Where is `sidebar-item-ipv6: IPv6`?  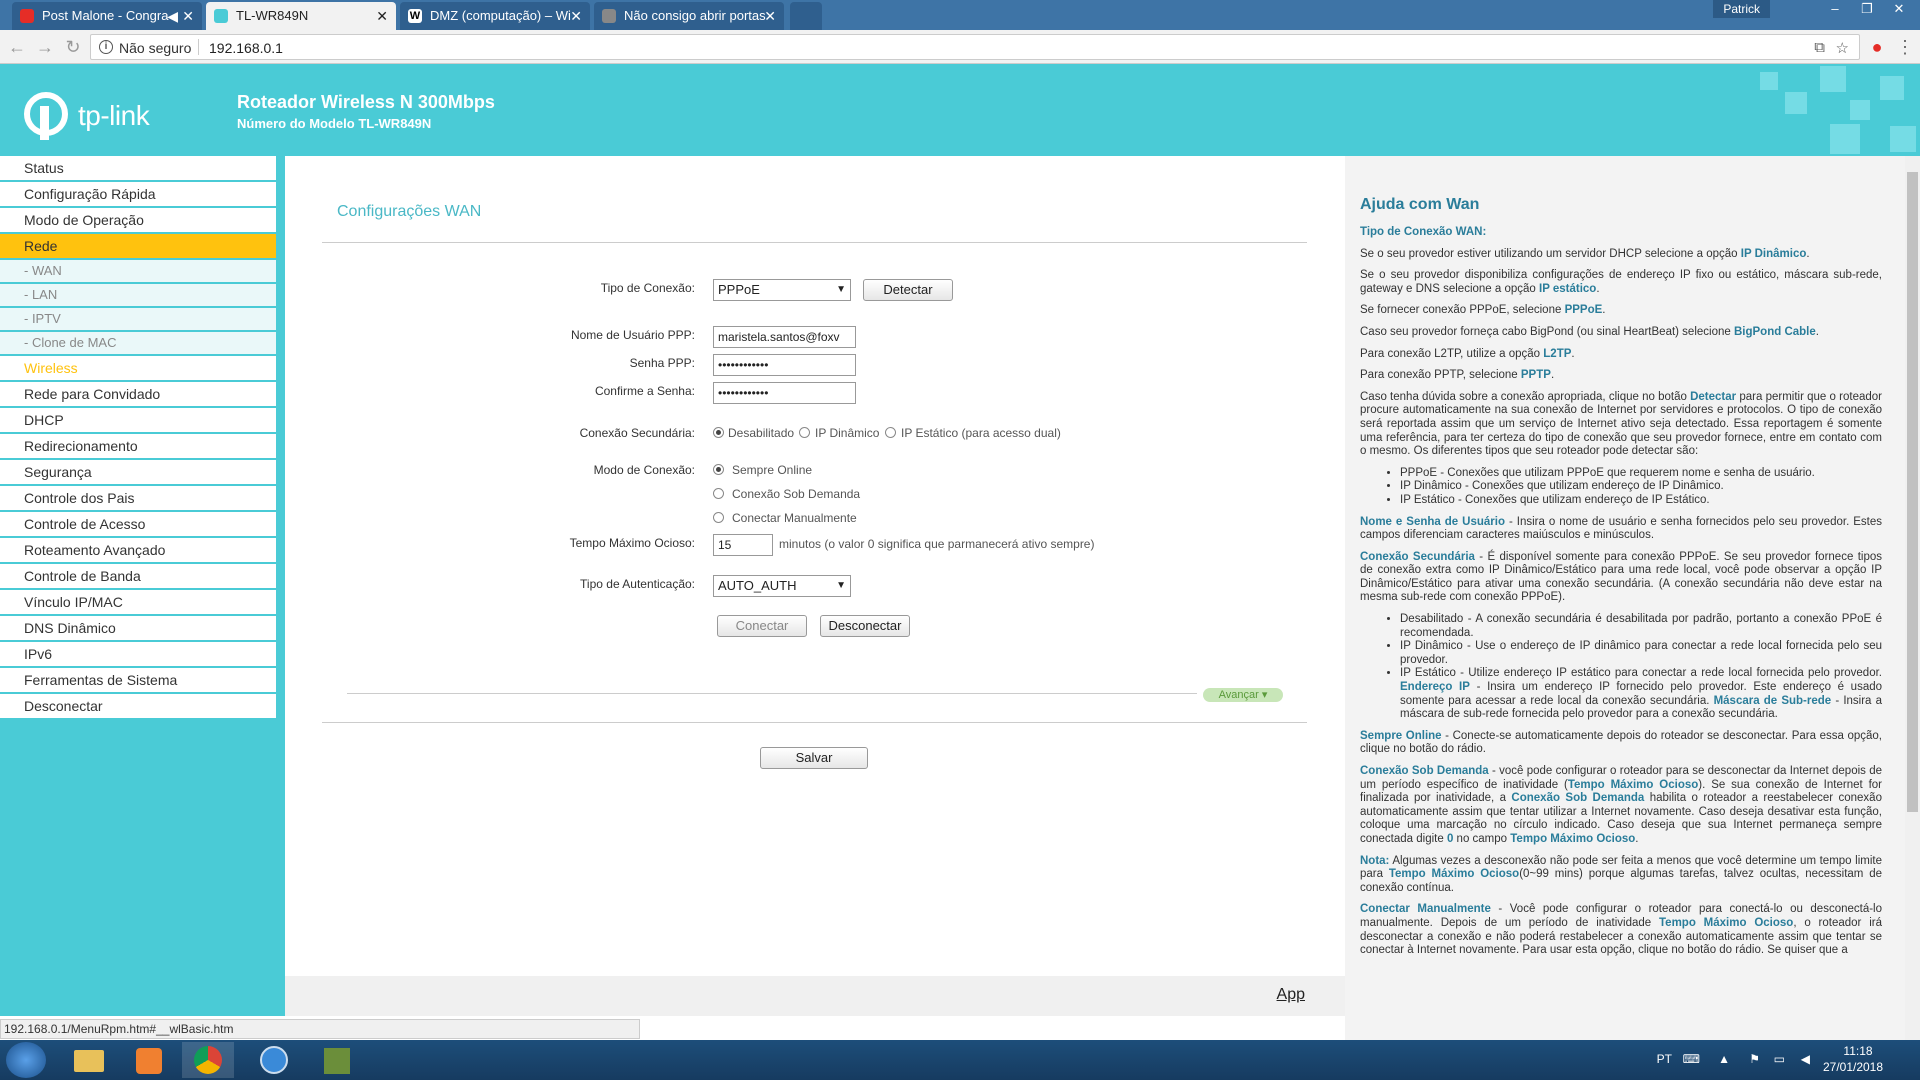 sidebar-item-ipv6: IPv6 is located at coordinates (138, 655).